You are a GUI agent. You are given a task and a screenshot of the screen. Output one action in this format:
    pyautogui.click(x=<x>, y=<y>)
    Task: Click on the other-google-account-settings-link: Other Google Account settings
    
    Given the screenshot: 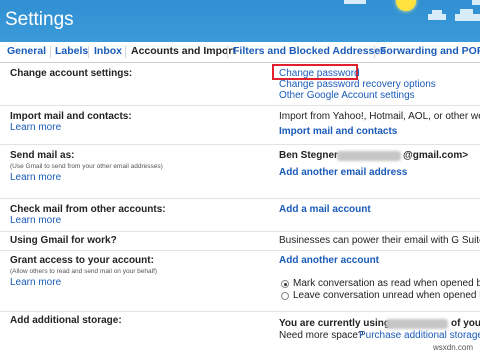 What is the action you would take?
    pyautogui.click(x=347, y=95)
    